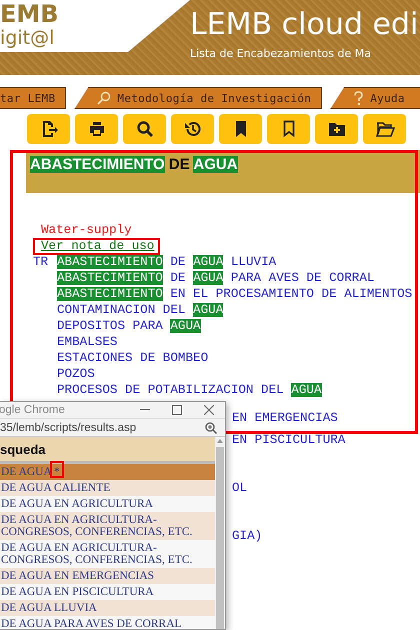  Describe the element at coordinates (107, 608) in the screenshot. I see `result-row: DE AGUA LLUVIA` at that location.